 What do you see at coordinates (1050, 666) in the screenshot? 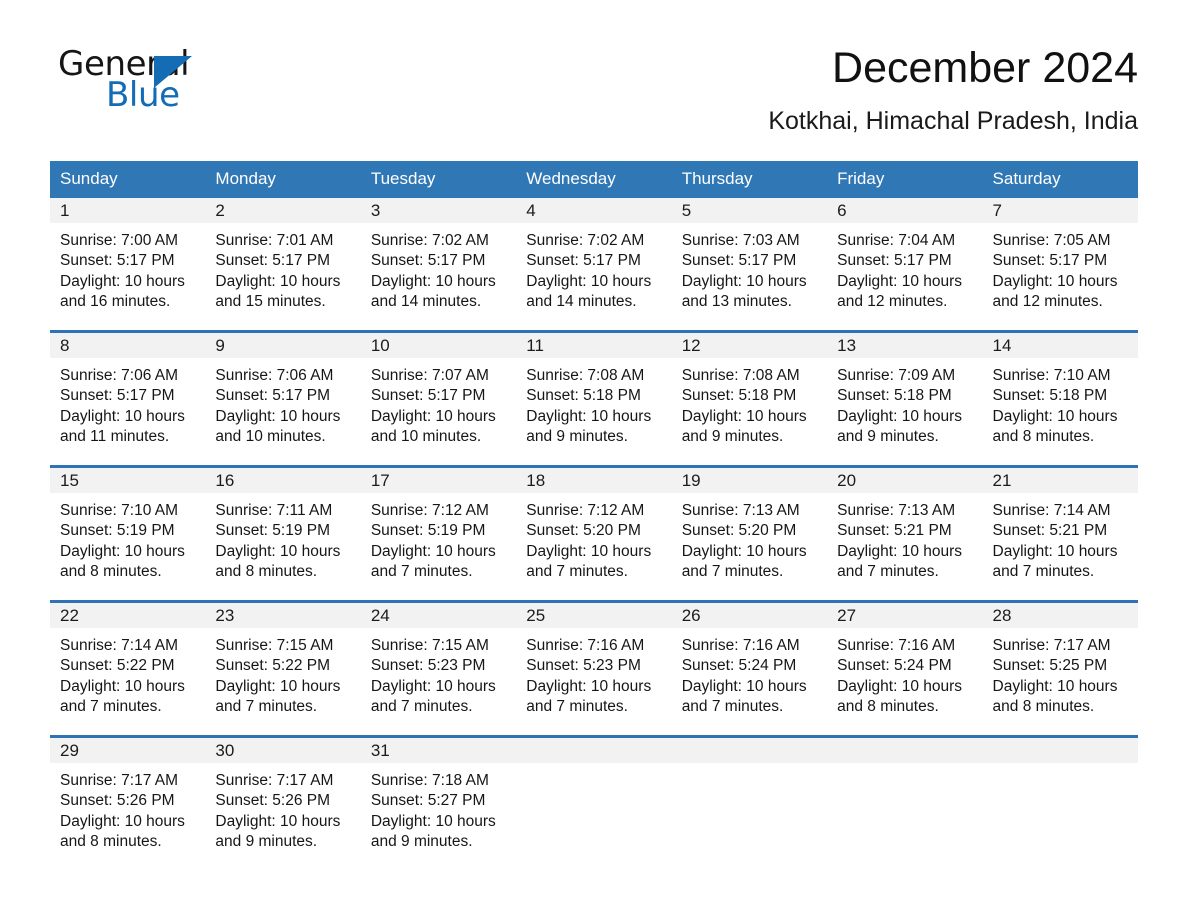
I see `sunset-text: Sunset: 5:25 PM` at bounding box center [1050, 666].